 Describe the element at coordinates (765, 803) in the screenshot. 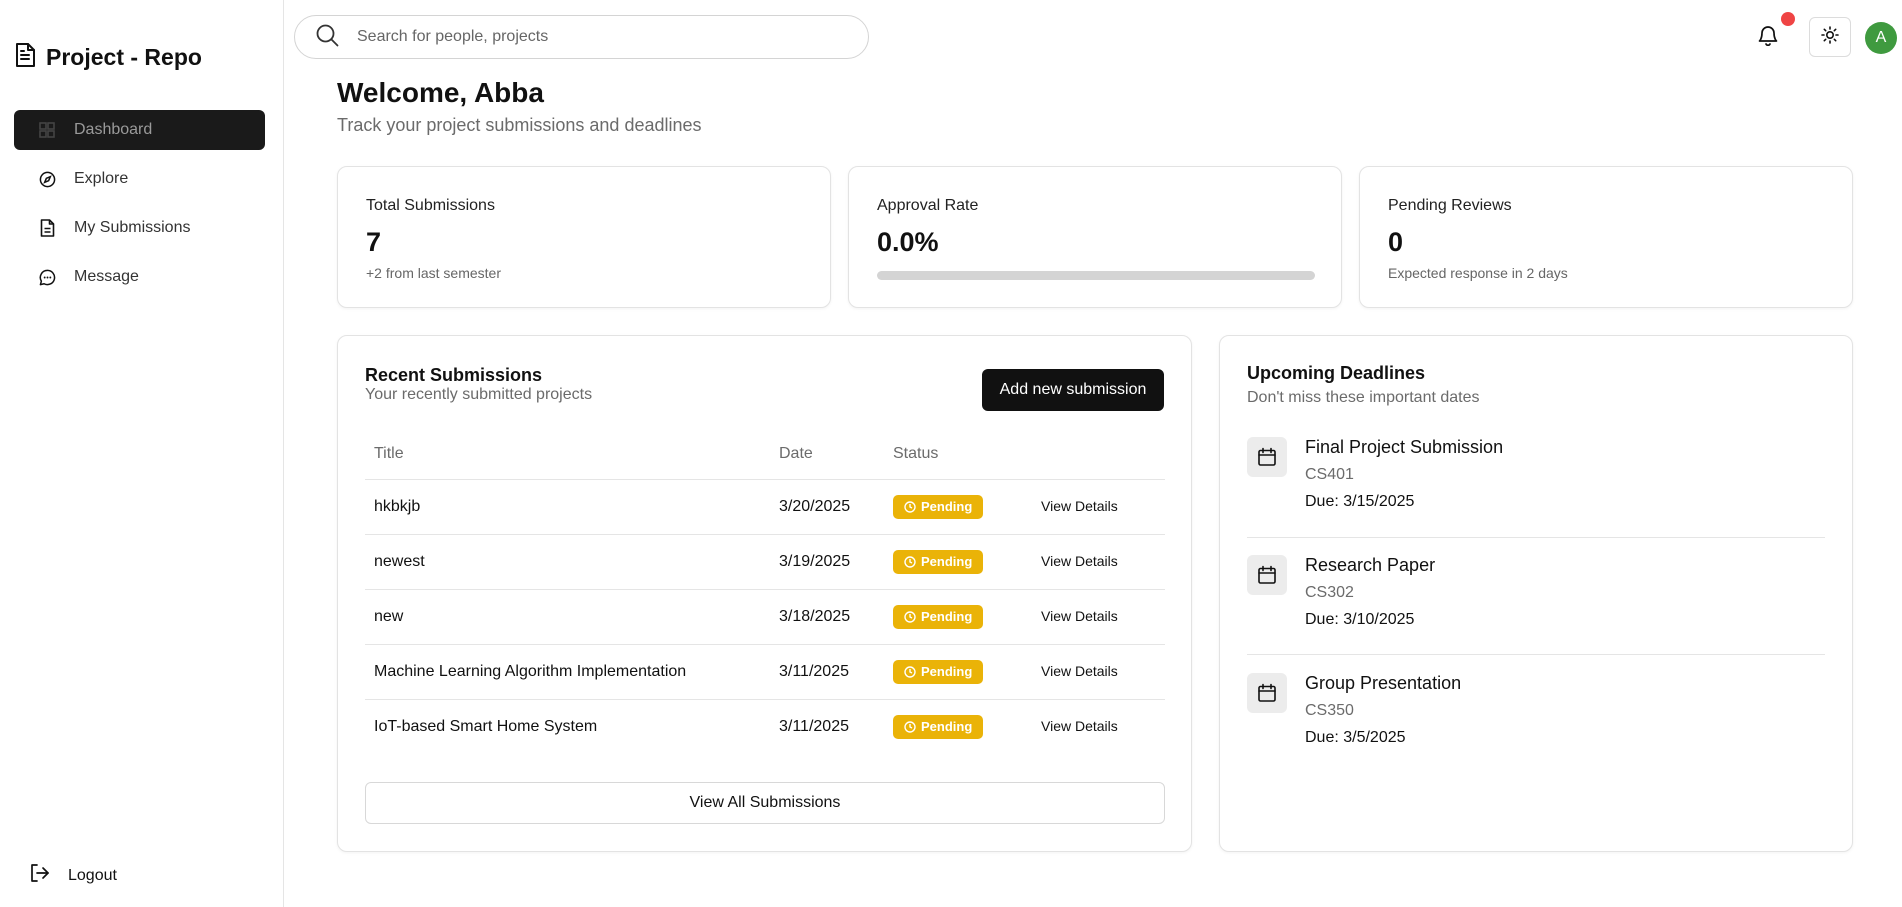

I see `view-all-submissions-button: View All Submissions` at that location.